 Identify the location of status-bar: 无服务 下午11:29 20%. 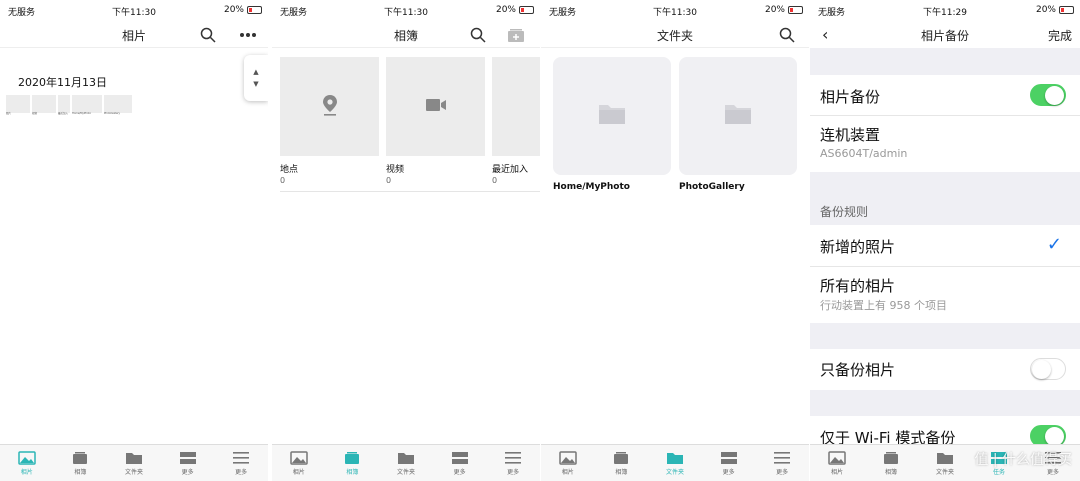
(945, 11).